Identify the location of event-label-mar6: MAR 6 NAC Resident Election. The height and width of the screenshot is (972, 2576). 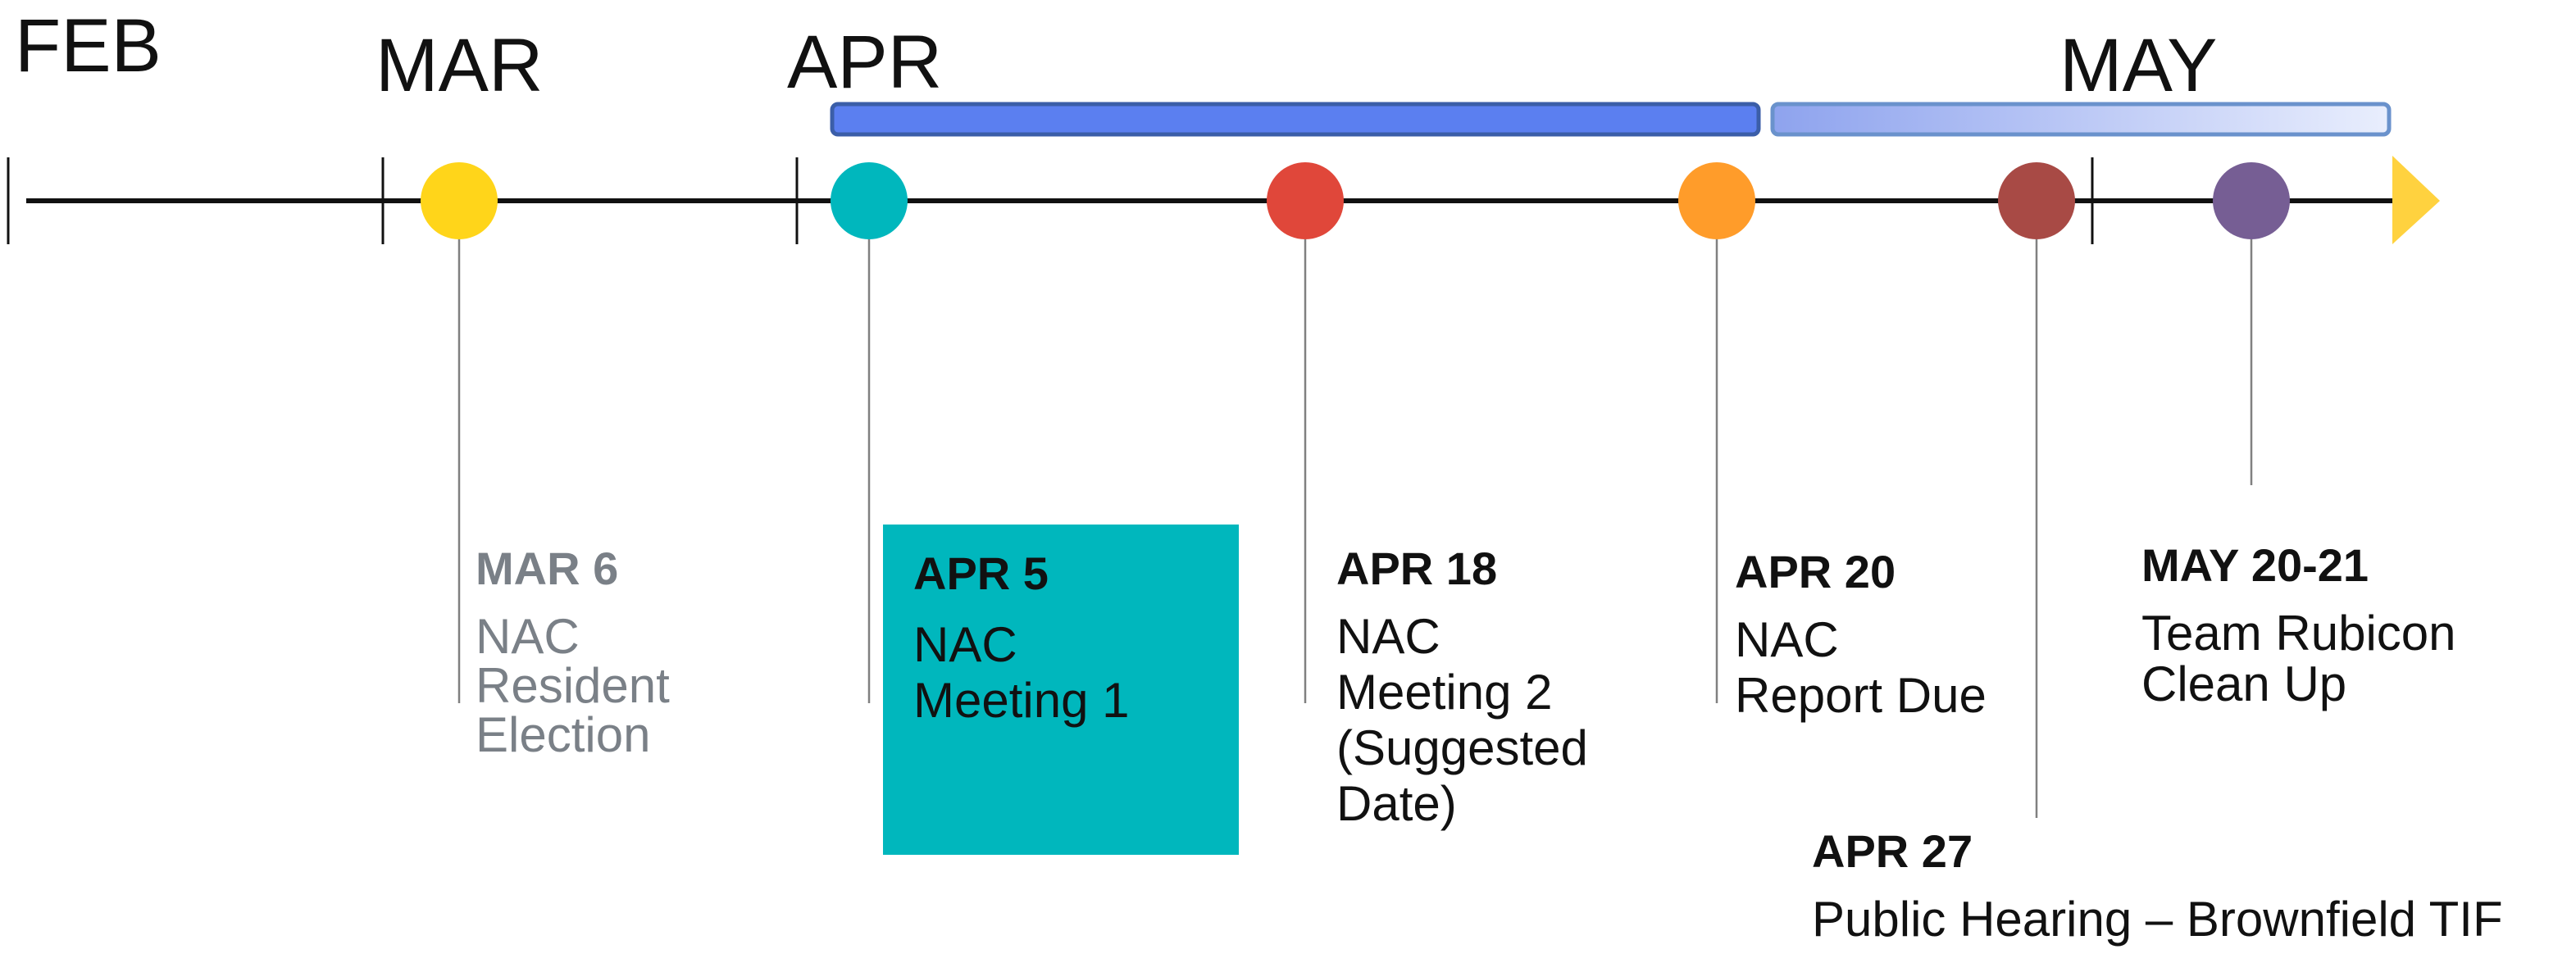
(573, 653).